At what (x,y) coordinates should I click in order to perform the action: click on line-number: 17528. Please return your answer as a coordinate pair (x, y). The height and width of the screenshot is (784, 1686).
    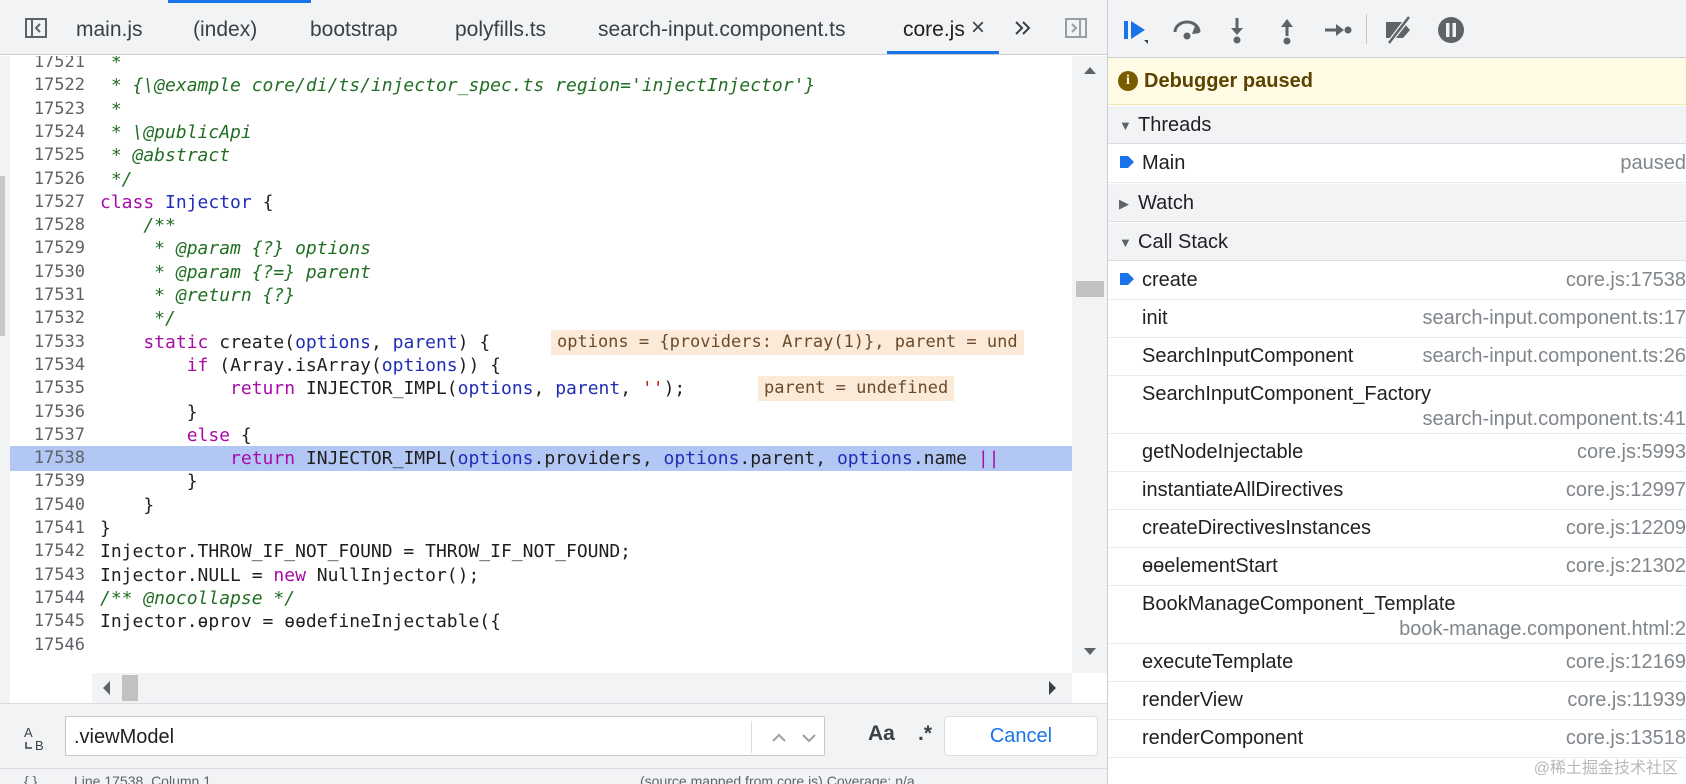
    Looking at the image, I should click on (47, 225).